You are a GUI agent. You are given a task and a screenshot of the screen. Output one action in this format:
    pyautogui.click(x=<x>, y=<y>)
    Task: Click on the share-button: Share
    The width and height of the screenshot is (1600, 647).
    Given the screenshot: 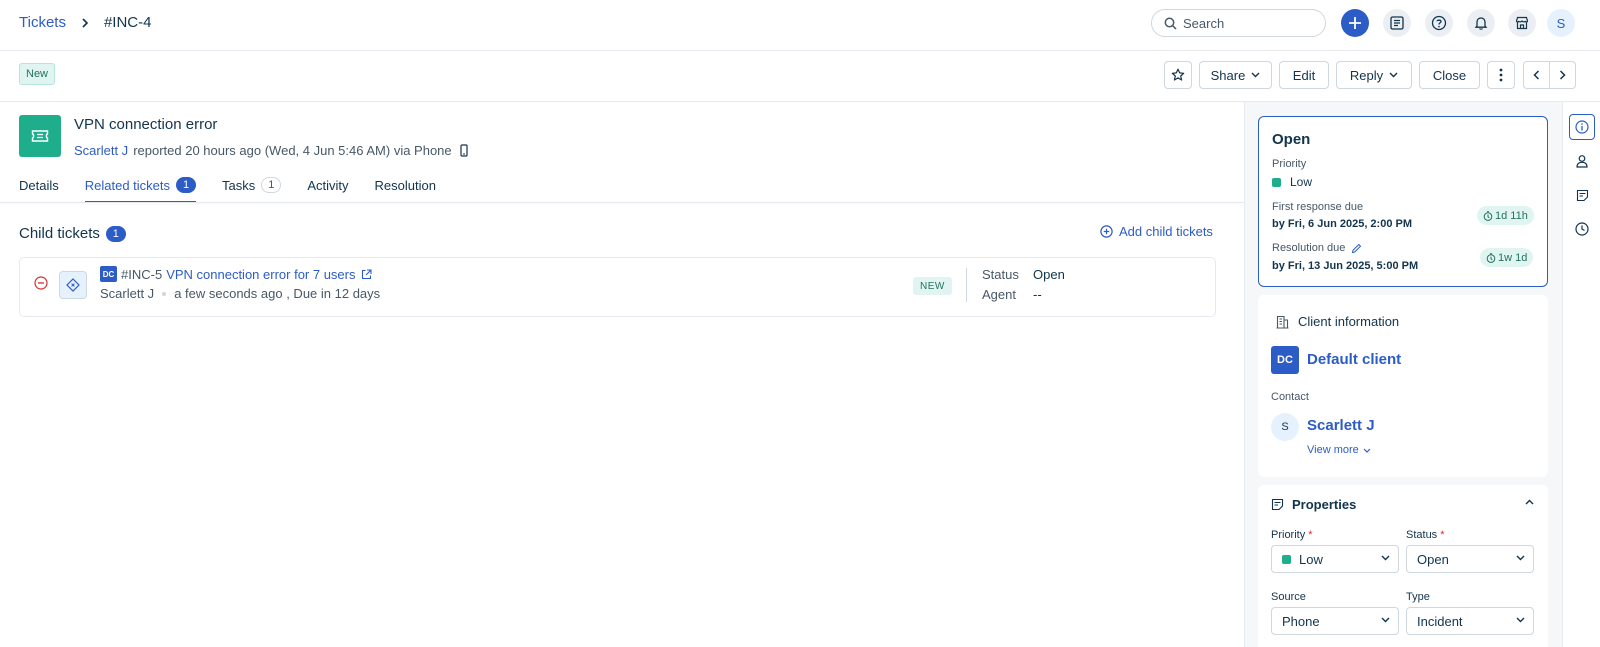 What is the action you would take?
    pyautogui.click(x=1235, y=75)
    